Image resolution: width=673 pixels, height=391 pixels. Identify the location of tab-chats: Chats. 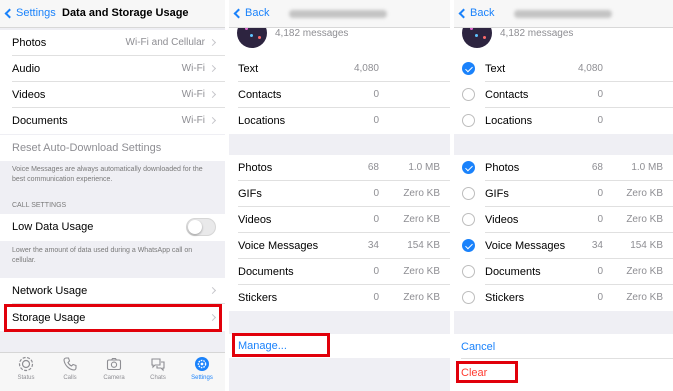
(158, 368).